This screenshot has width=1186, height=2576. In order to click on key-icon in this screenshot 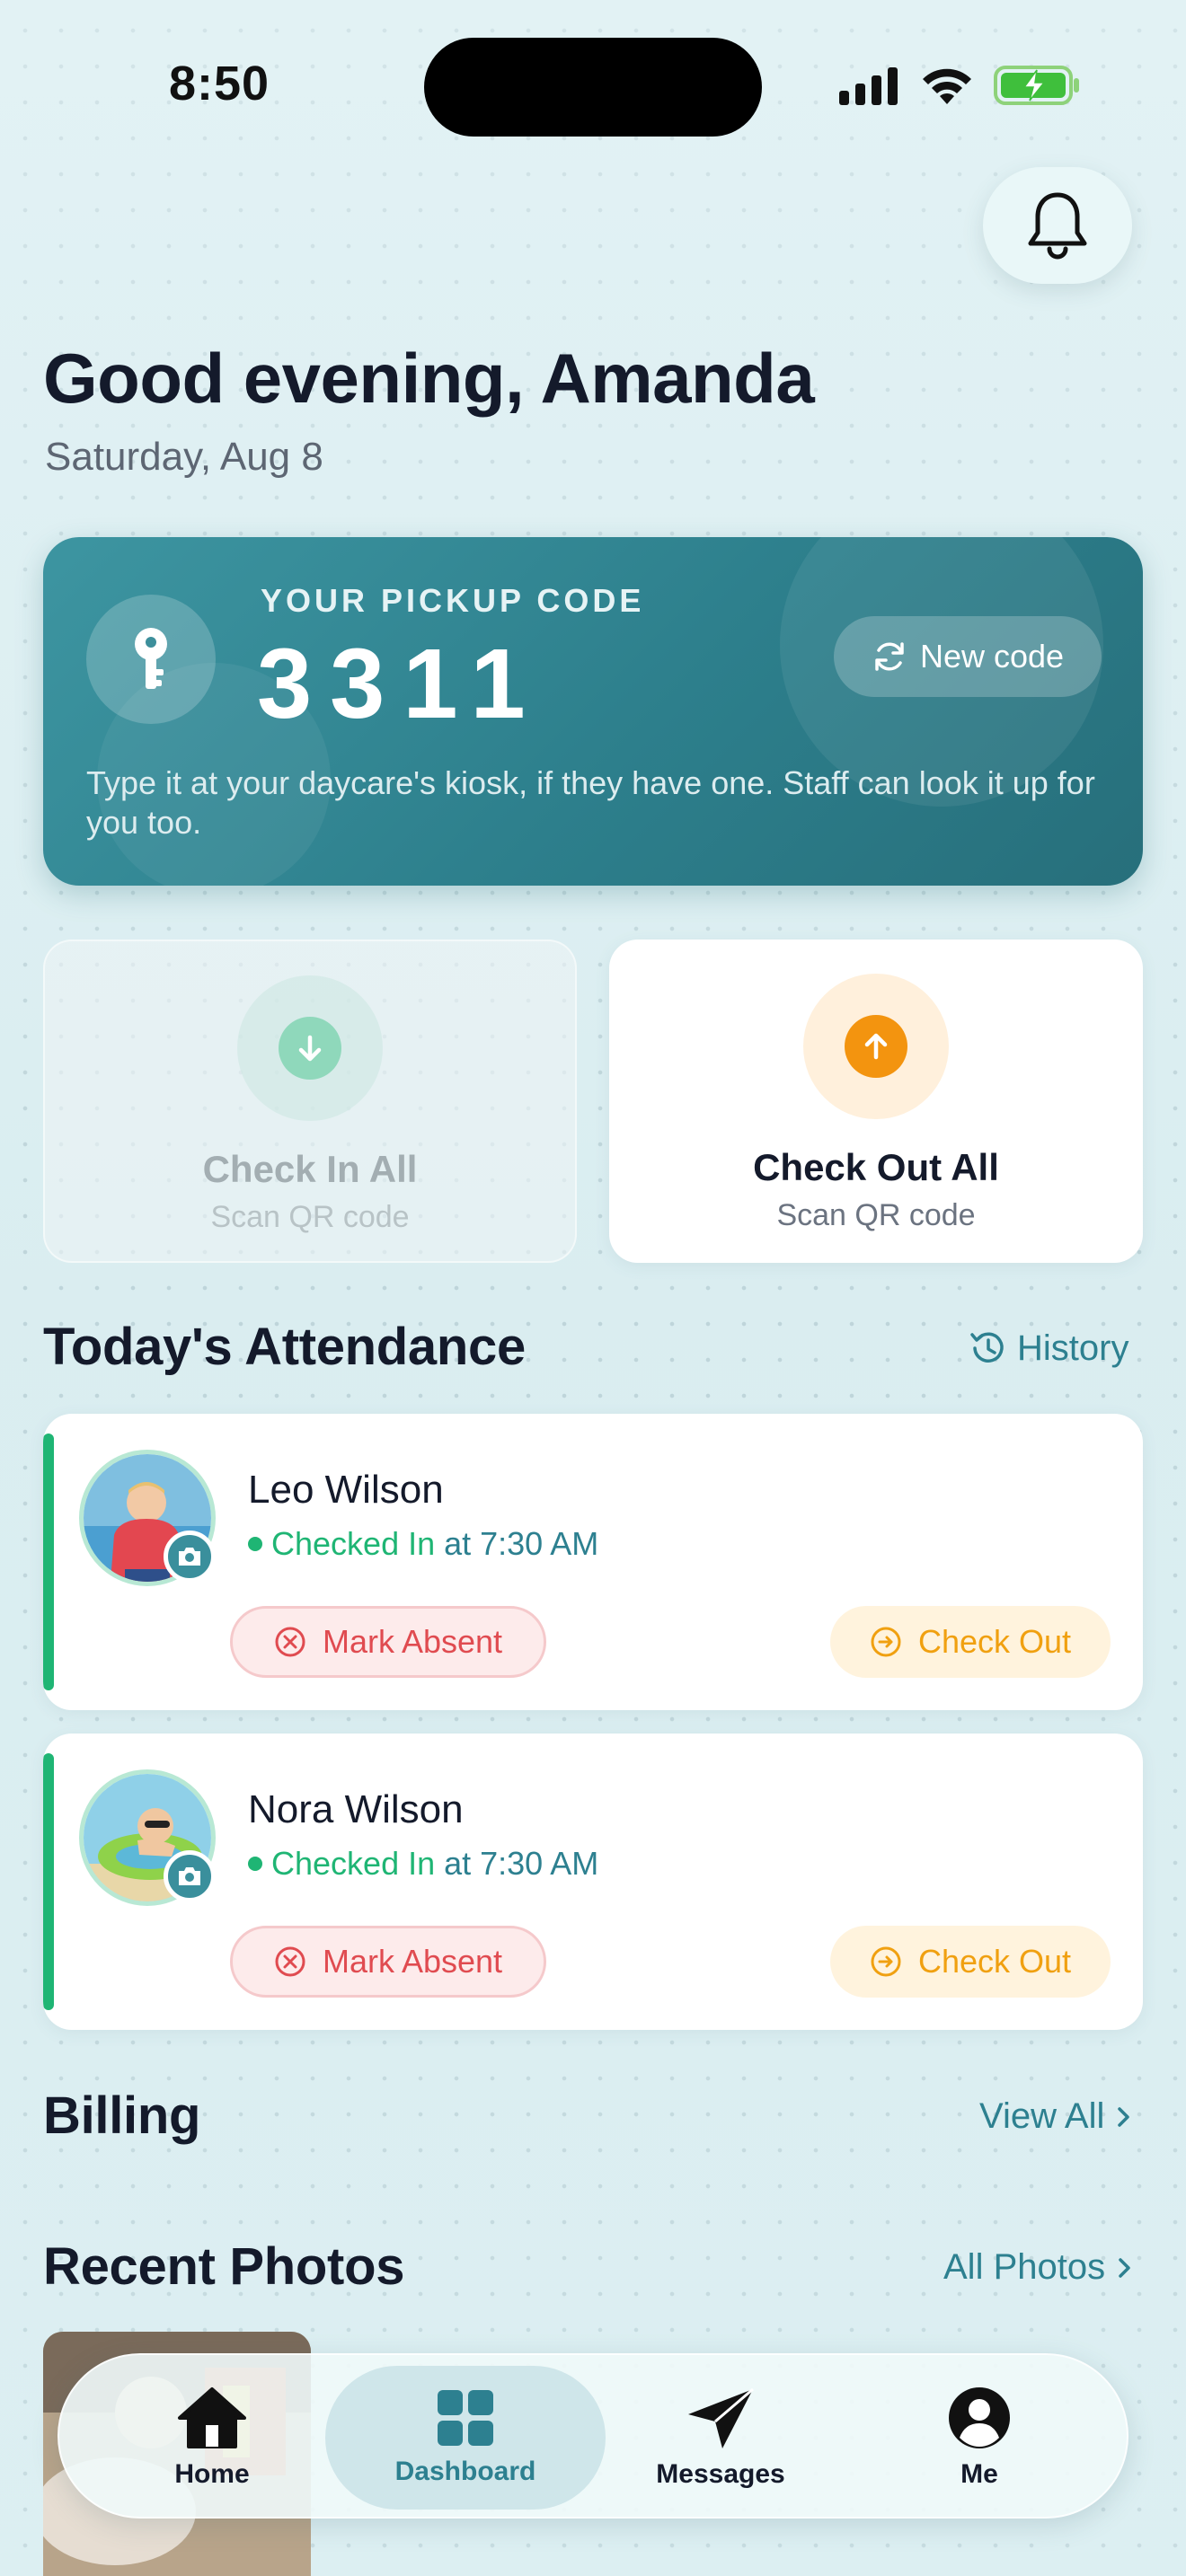, I will do `click(151, 658)`.